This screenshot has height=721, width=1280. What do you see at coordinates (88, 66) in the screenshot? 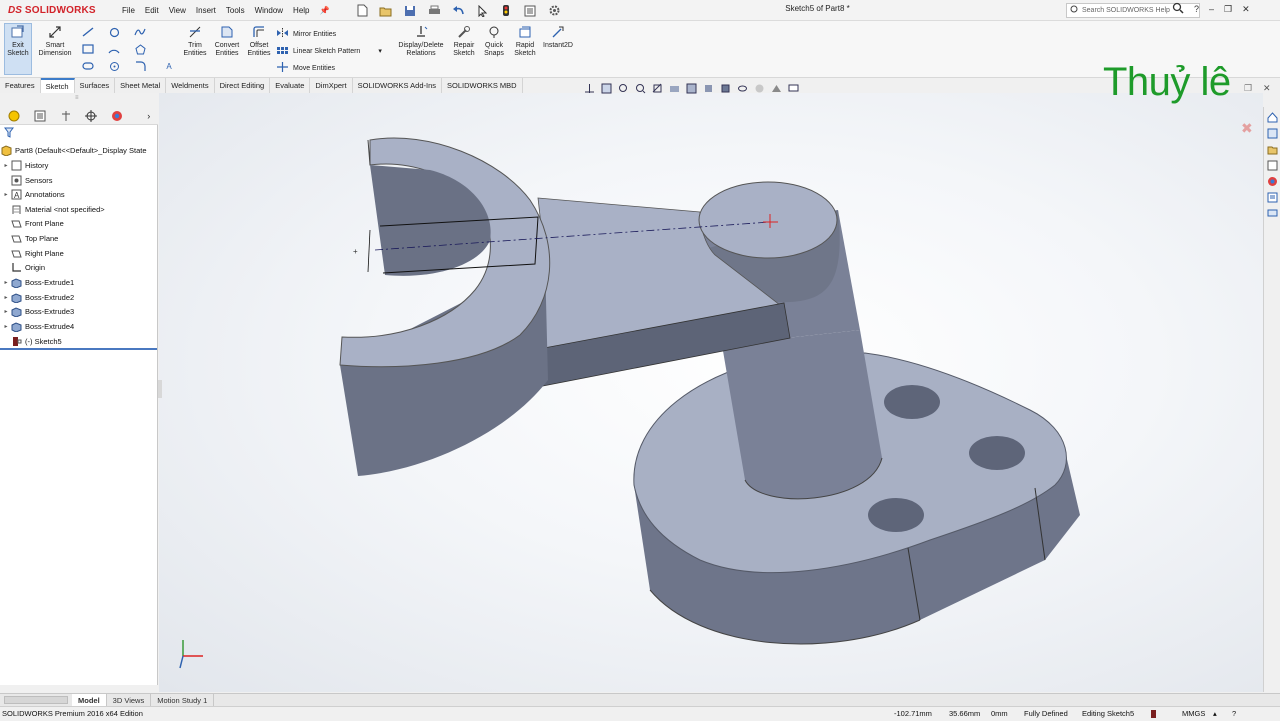
I see `slot-tool-icon` at bounding box center [88, 66].